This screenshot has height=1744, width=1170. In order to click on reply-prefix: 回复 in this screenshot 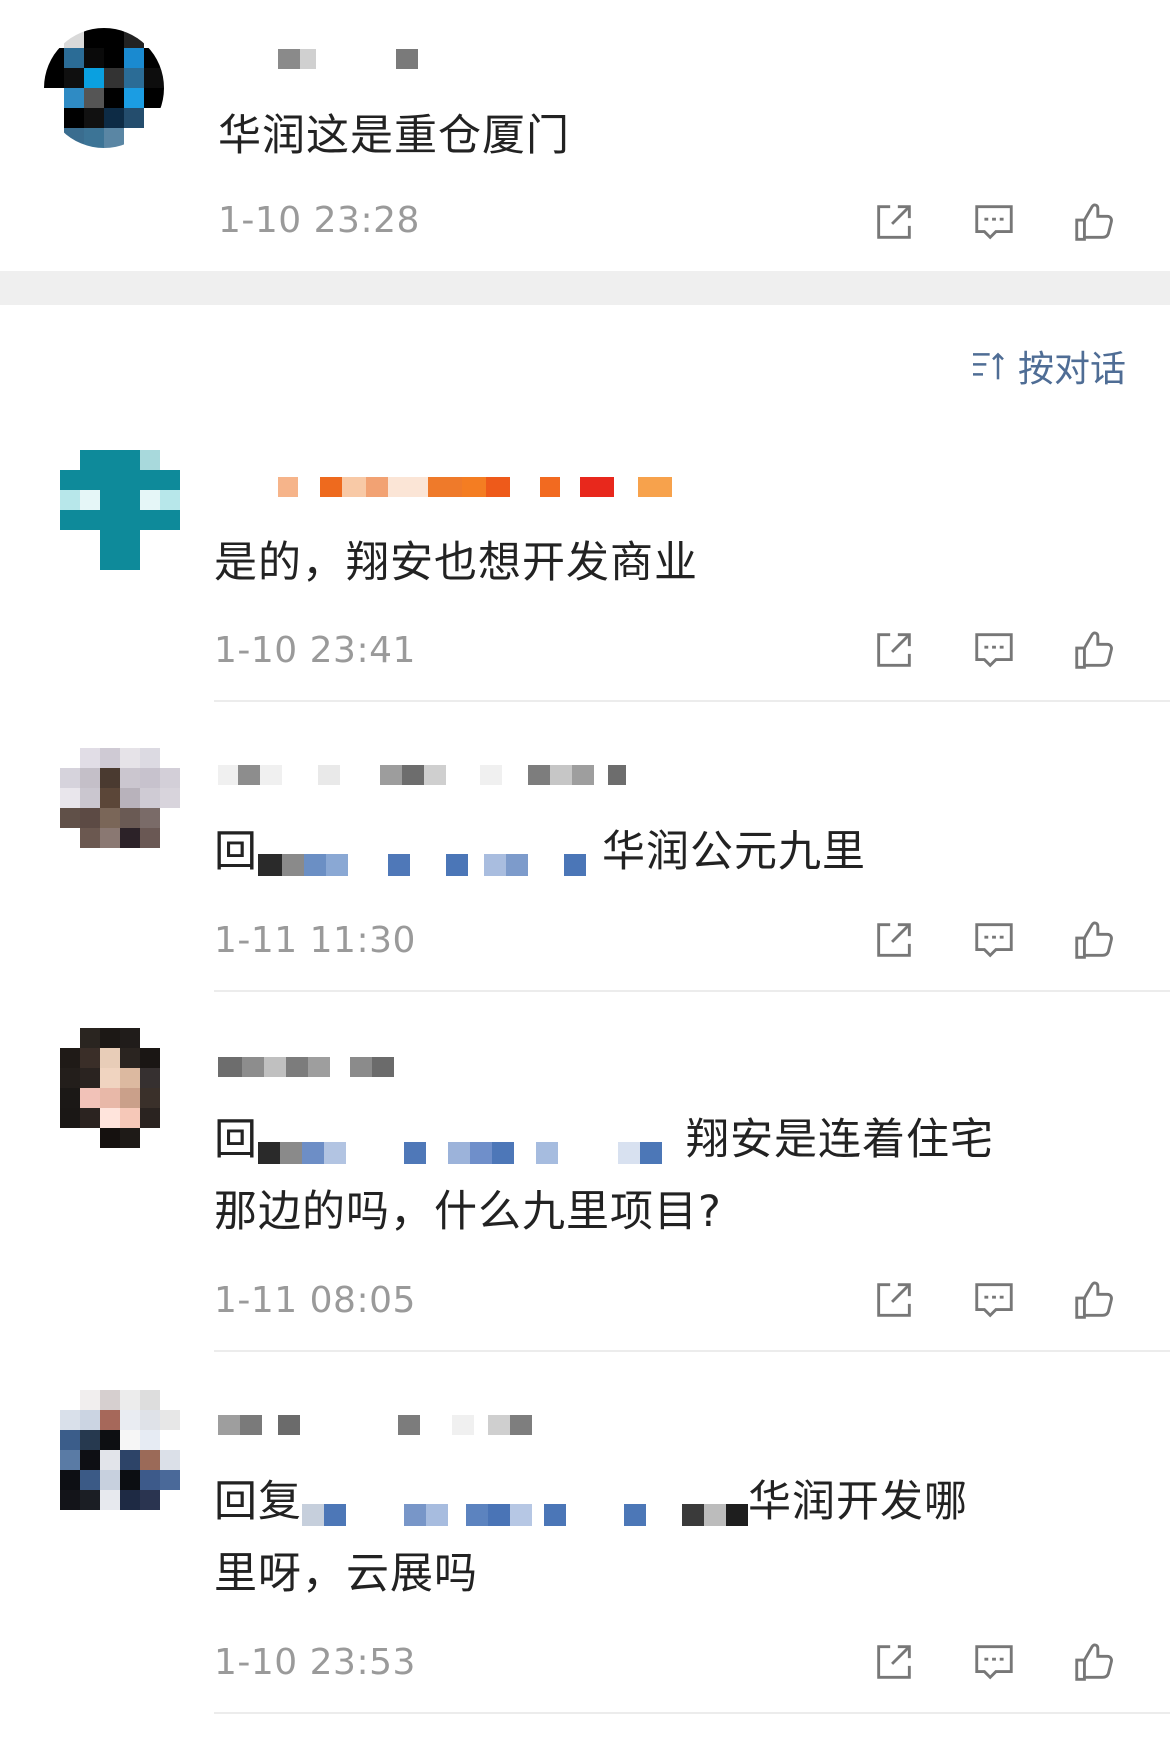, I will do `click(258, 1502)`.